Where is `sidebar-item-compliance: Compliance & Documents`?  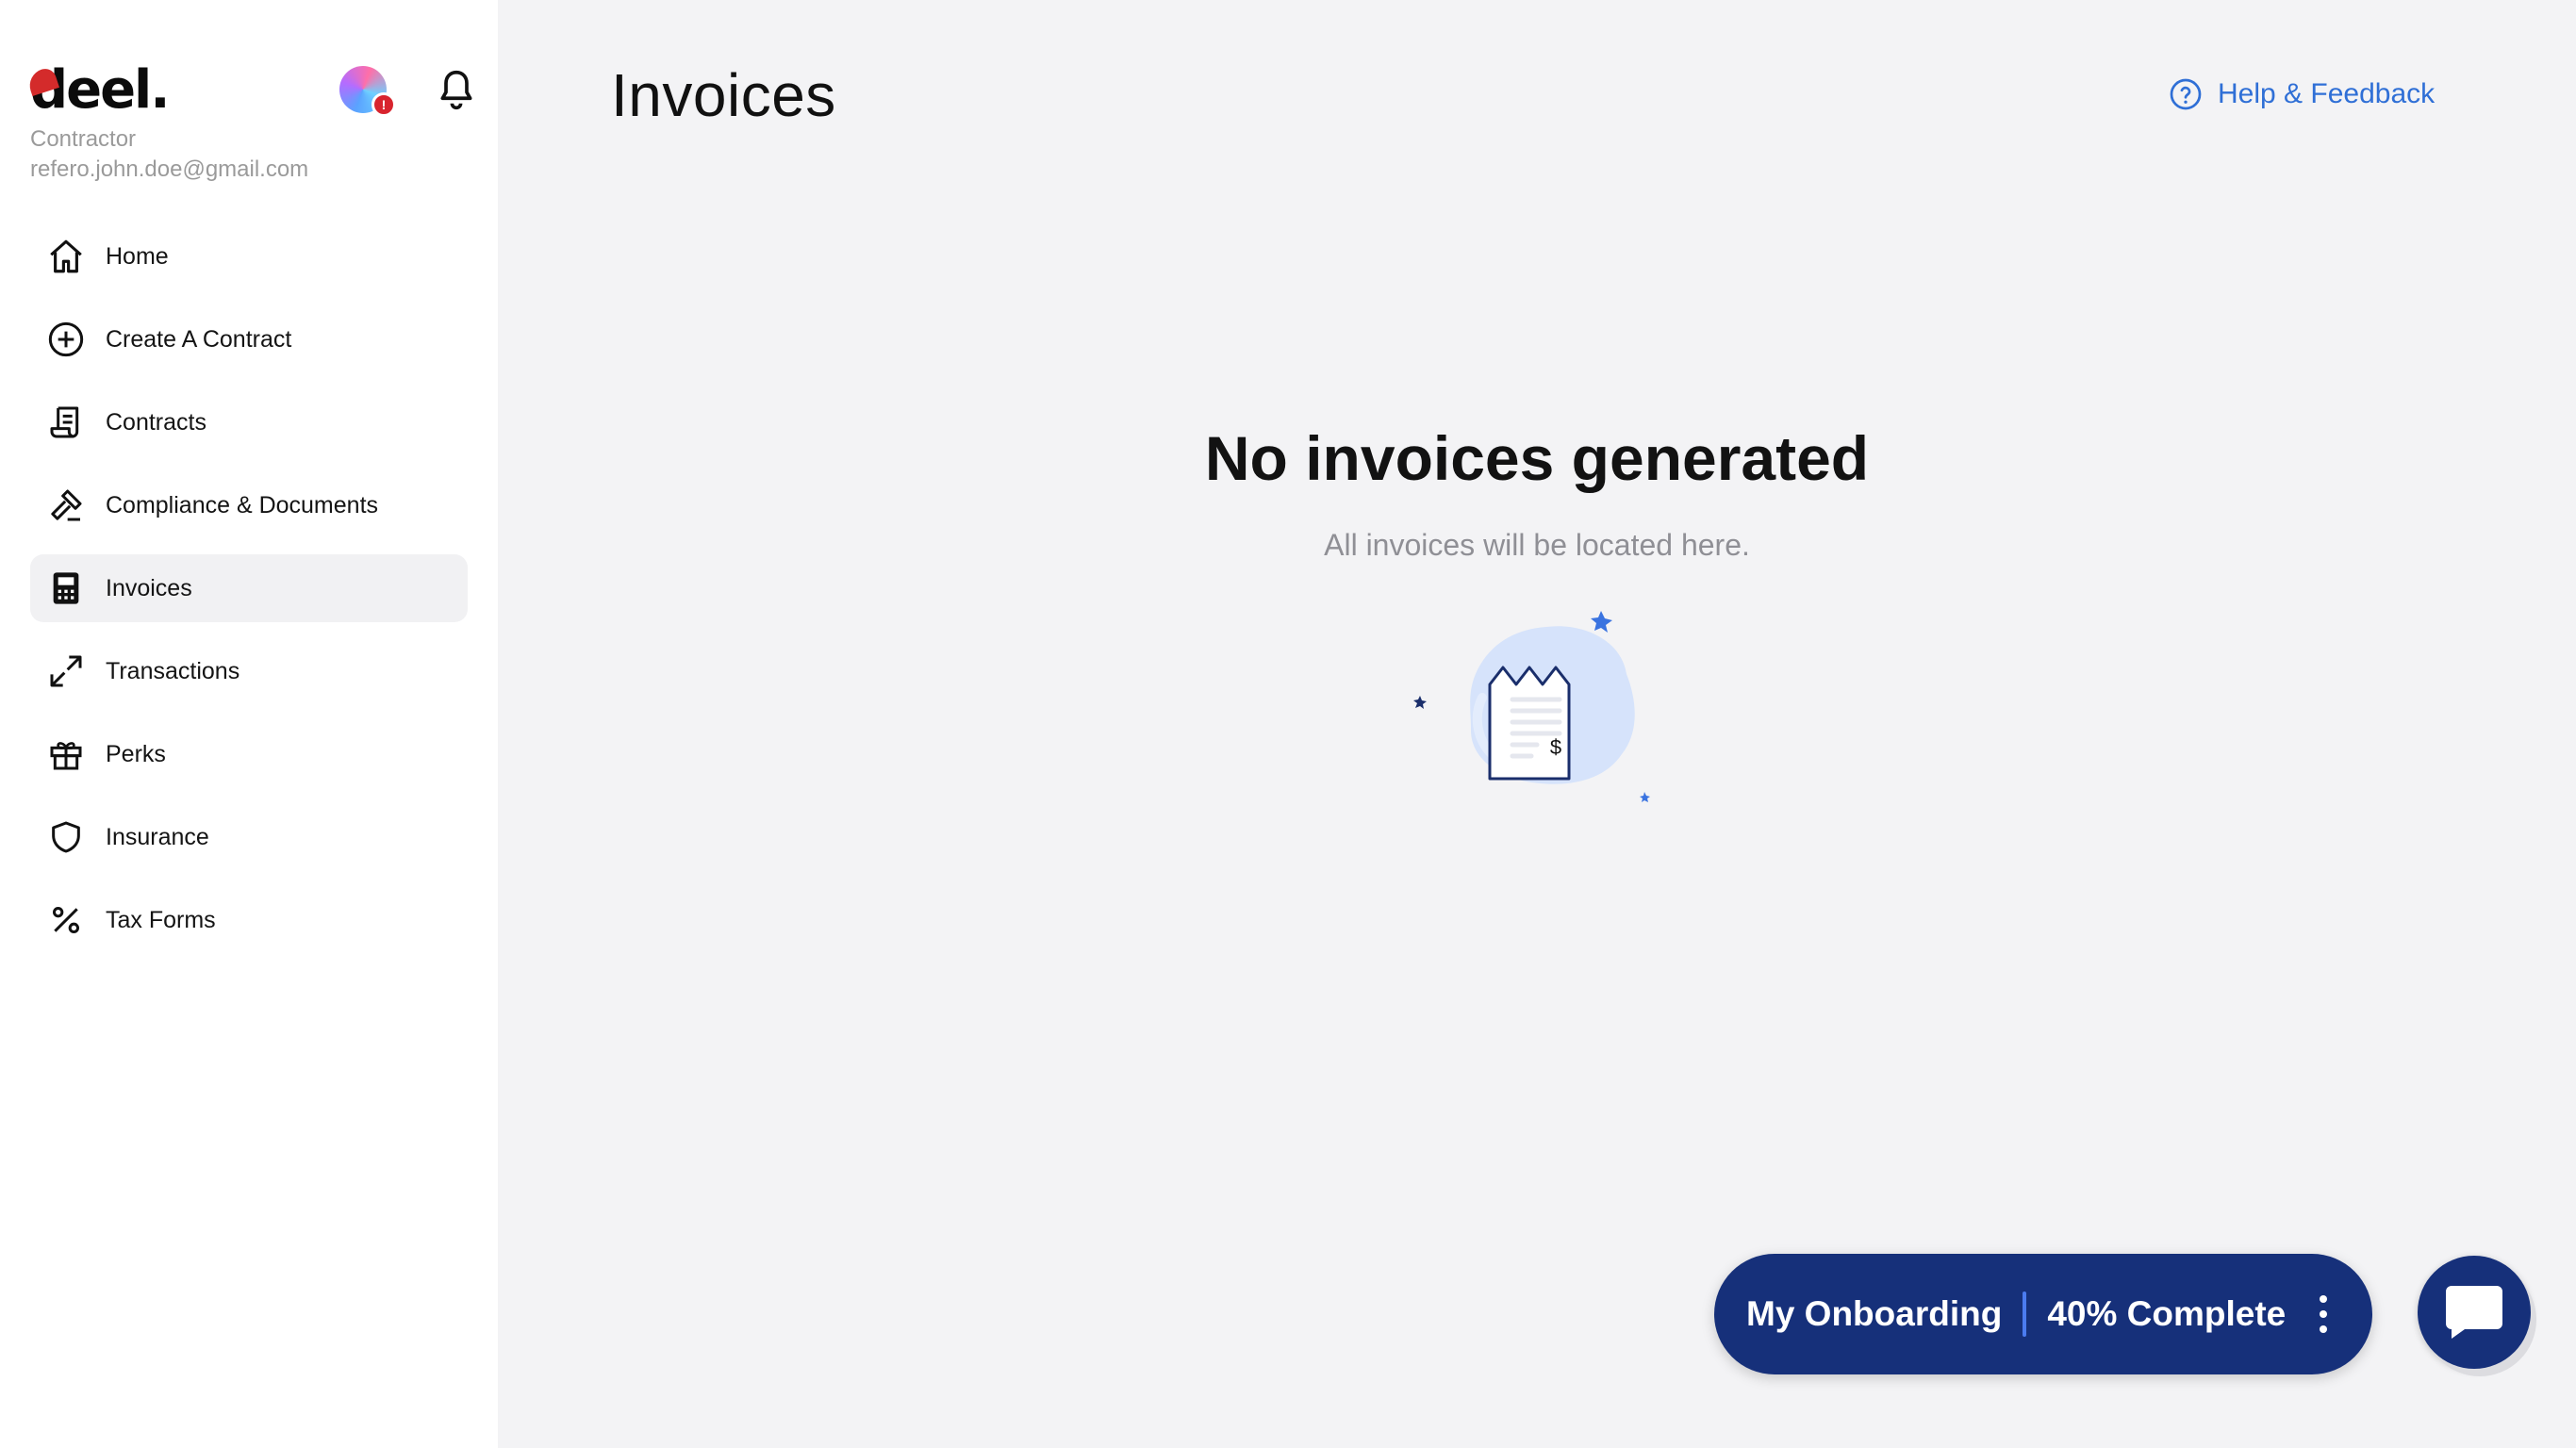 sidebar-item-compliance: Compliance & Documents is located at coordinates (249, 505).